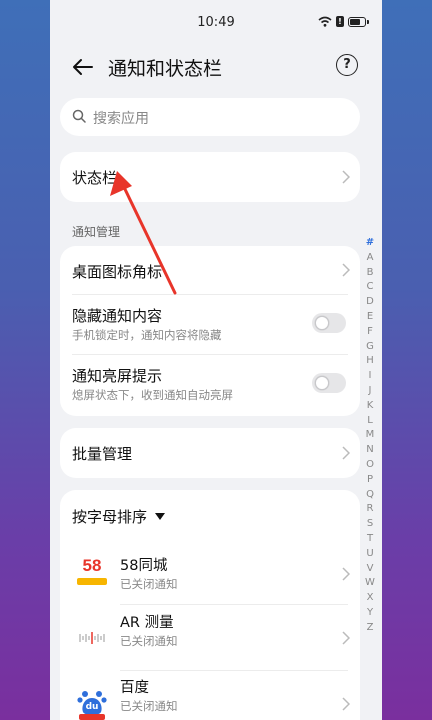  What do you see at coordinates (210, 453) in the screenshot?
I see `batch-management-item: 批量管理` at bounding box center [210, 453].